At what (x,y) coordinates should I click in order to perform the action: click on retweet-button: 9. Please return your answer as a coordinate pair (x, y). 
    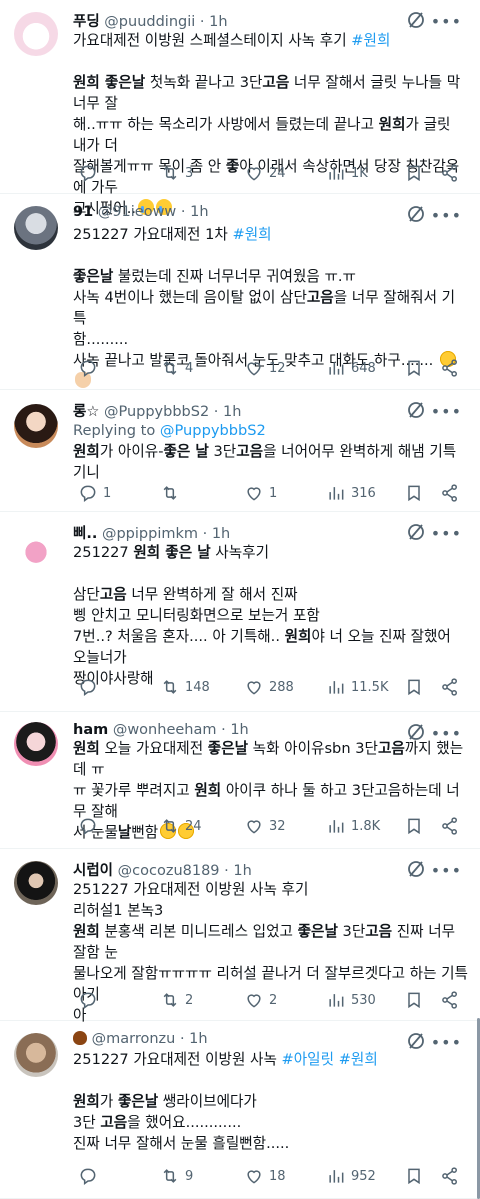
    Looking at the image, I should click on (174, 1176).